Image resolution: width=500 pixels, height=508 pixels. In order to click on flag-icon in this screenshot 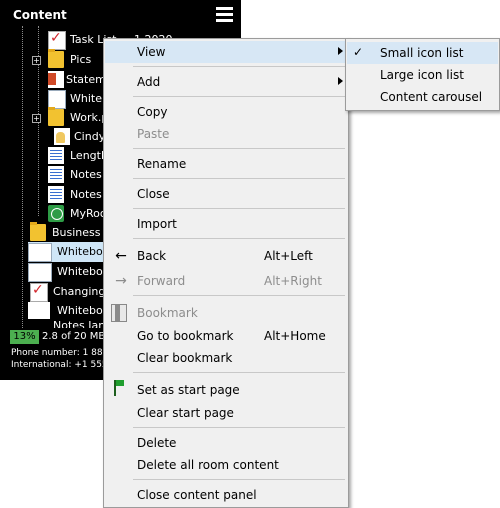, I will do `click(119, 388)`.